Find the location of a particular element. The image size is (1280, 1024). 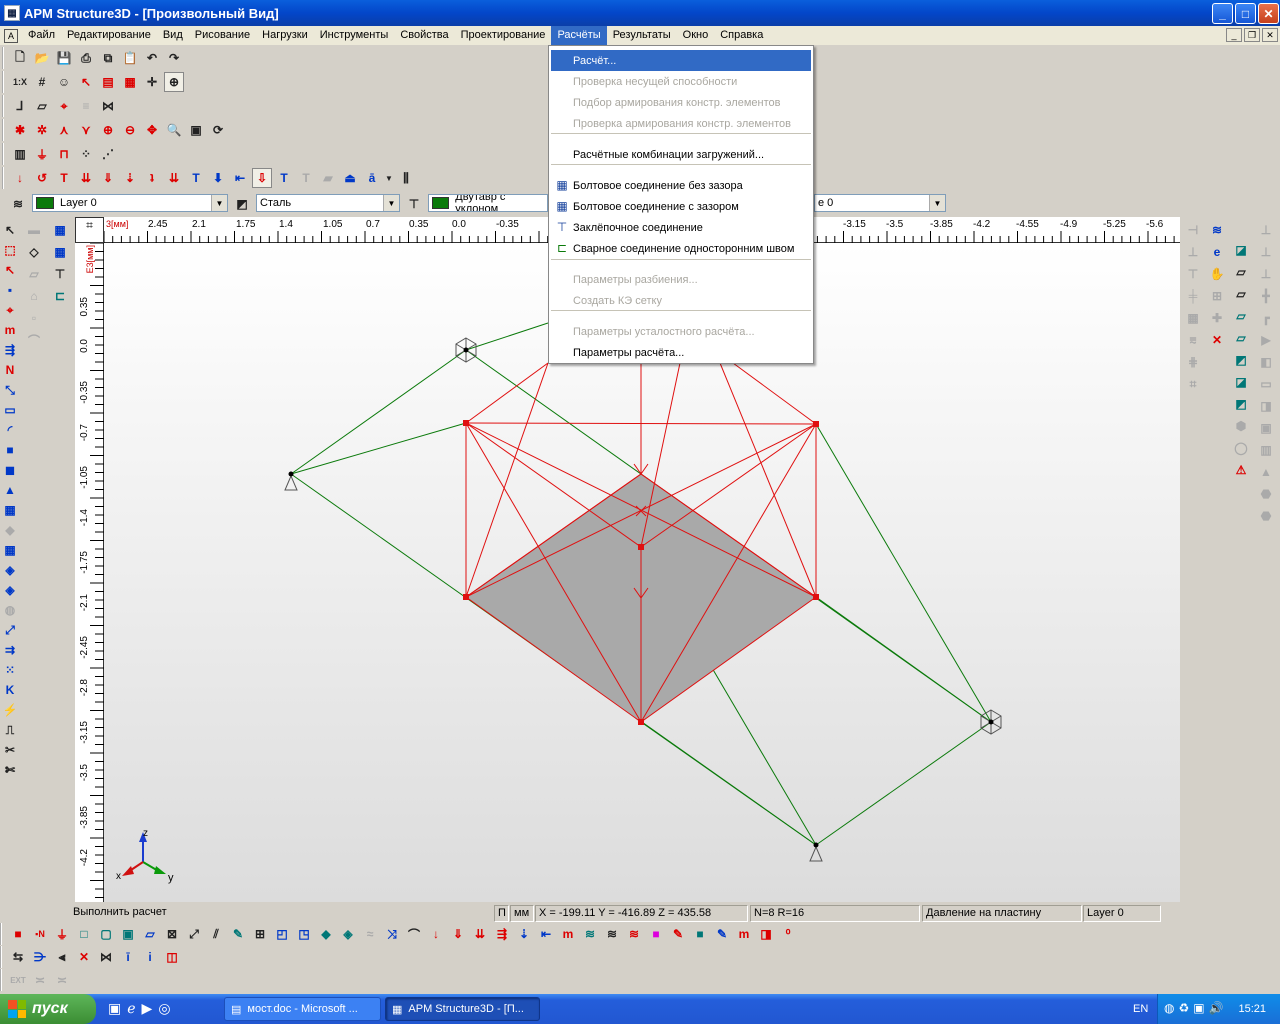

result-move-icon: ⇆ is located at coordinates (18, 957).